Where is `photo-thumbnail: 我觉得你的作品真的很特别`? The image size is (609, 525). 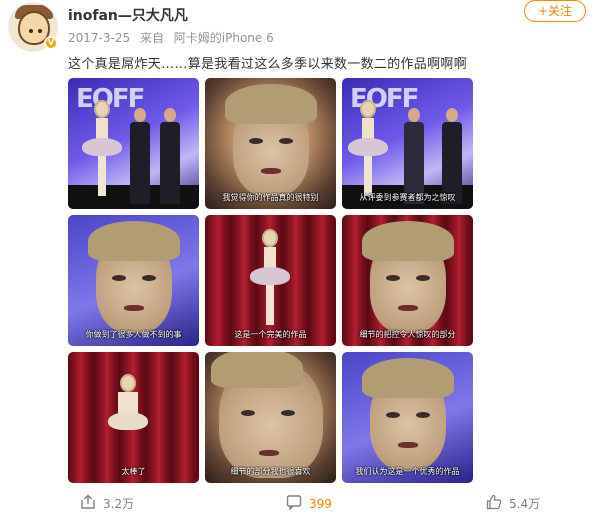
photo-thumbnail: 我觉得你的作品真的很特别 is located at coordinates (270, 143).